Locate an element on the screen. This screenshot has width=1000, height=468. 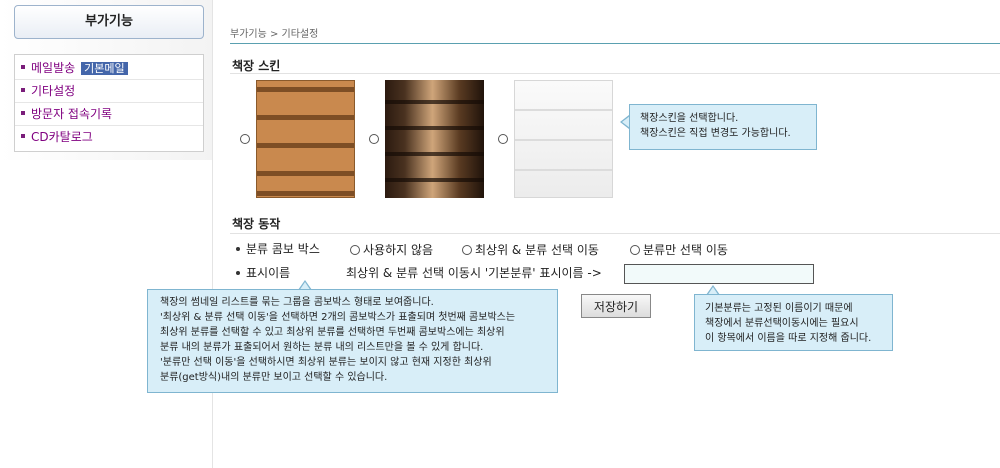
display-tooltip-line: 이 항목에서 이름을 따로 지정해 줍니다. is located at coordinates (788, 338).